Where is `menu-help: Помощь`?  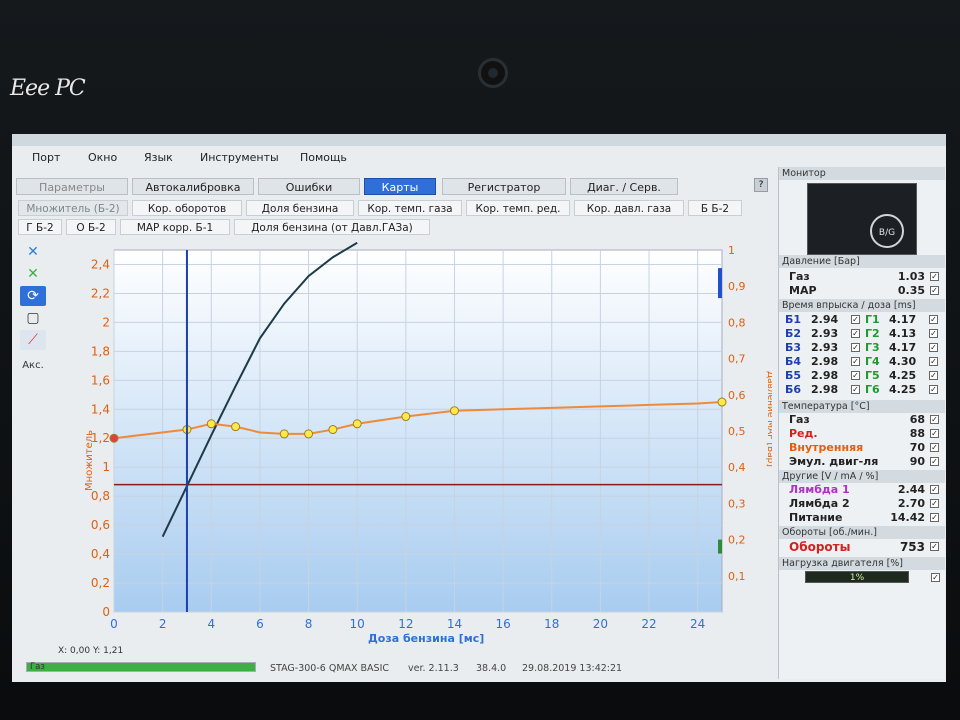
menu-help: Помощь is located at coordinates (323, 157).